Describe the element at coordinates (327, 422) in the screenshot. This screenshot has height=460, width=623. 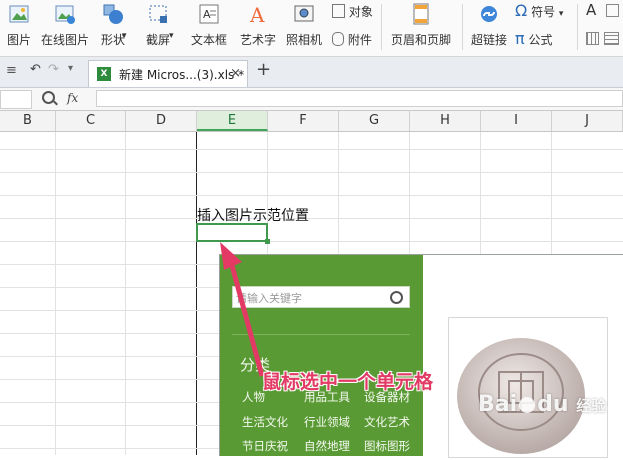
I see `web-category-item: 行业领域` at that location.